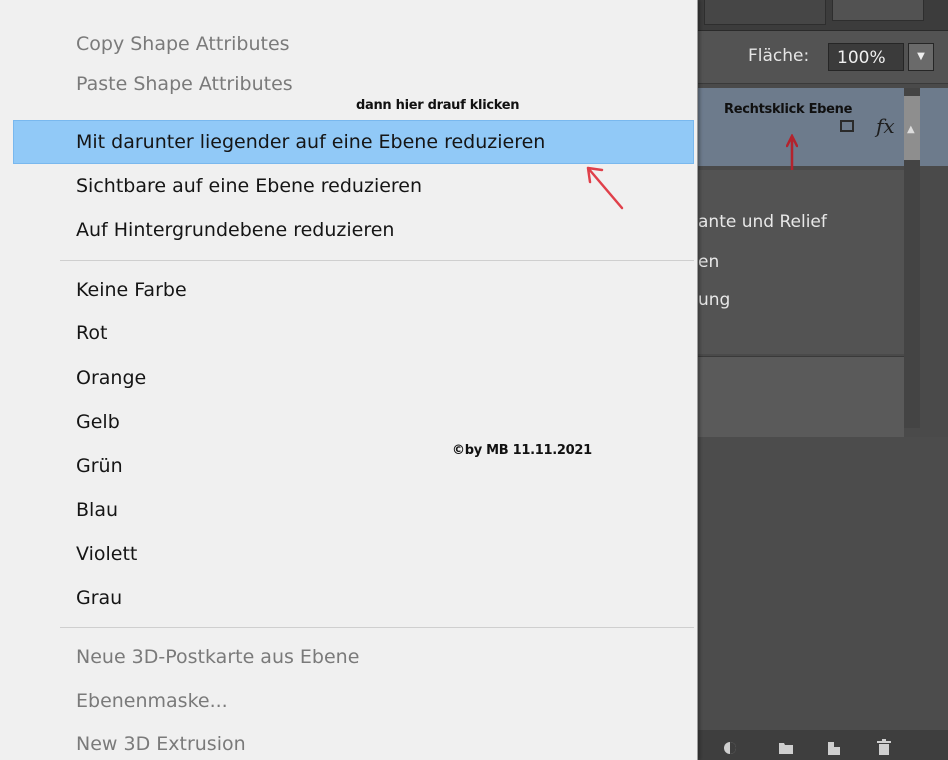 Image resolution: width=948 pixels, height=760 pixels. Describe the element at coordinates (99, 466) in the screenshot. I see `menu-item-color-green: Grün` at that location.